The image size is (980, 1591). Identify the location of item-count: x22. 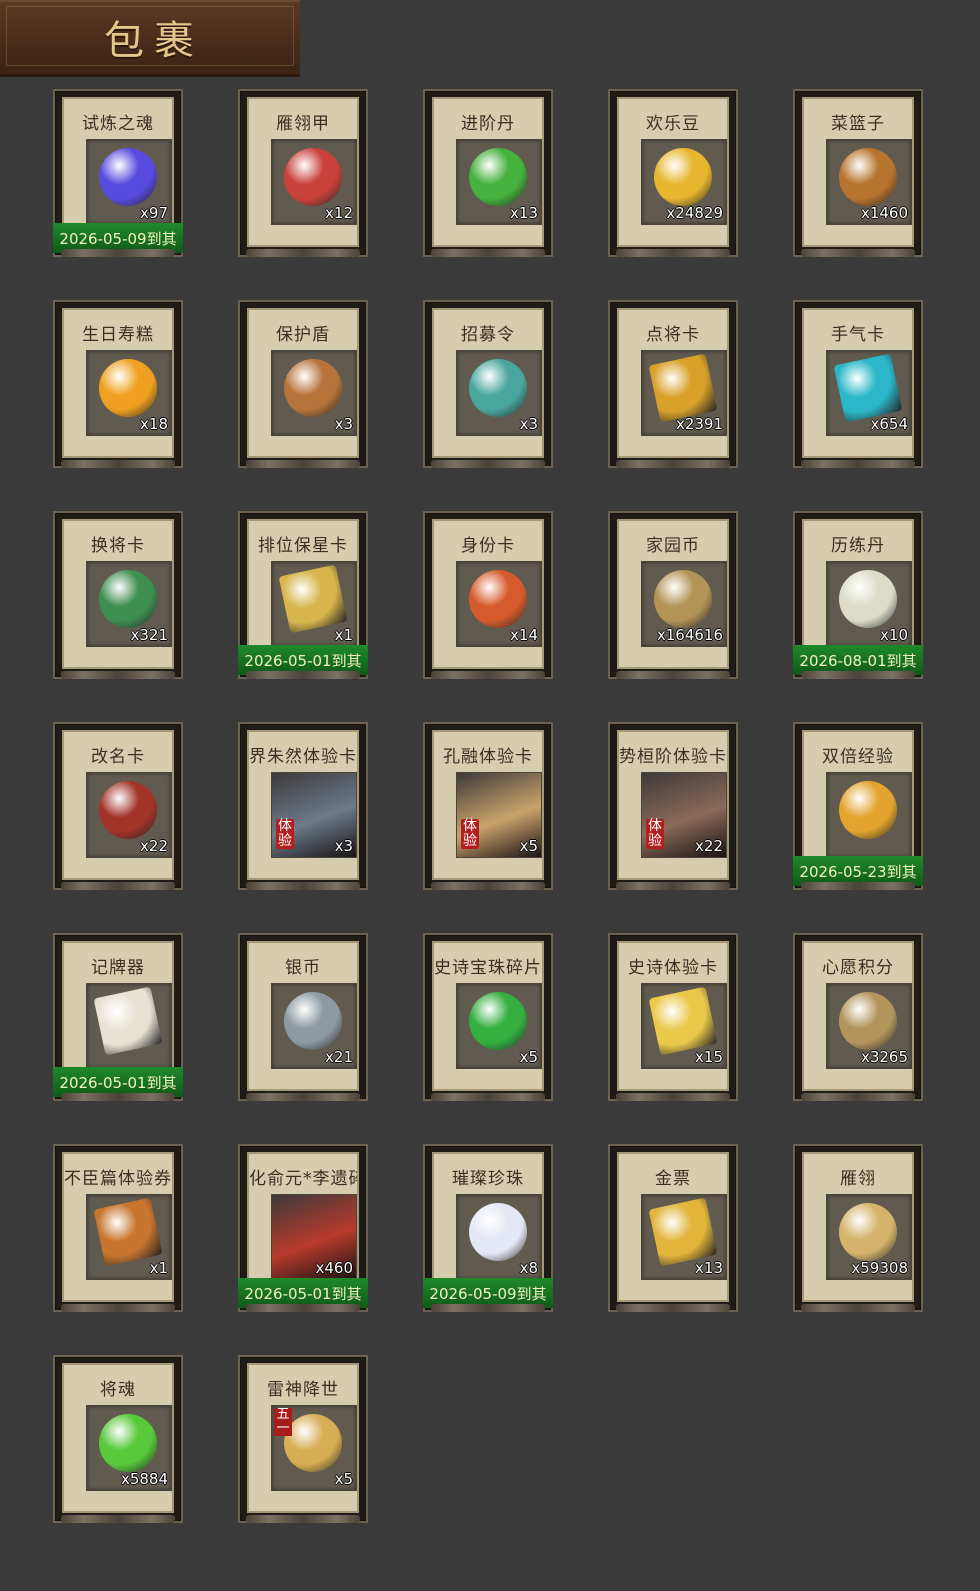
(154, 846).